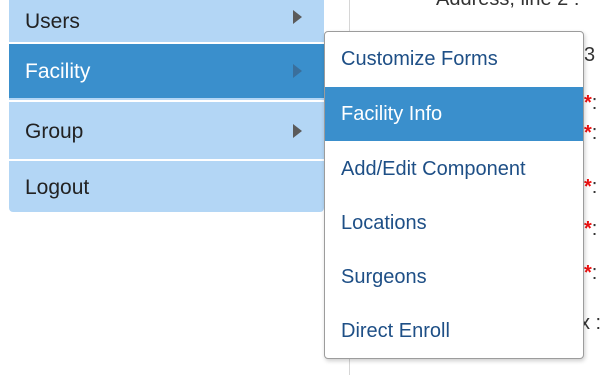 This screenshot has width=600, height=375. What do you see at coordinates (384, 276) in the screenshot?
I see `submenu-item-label: Surgeons` at bounding box center [384, 276].